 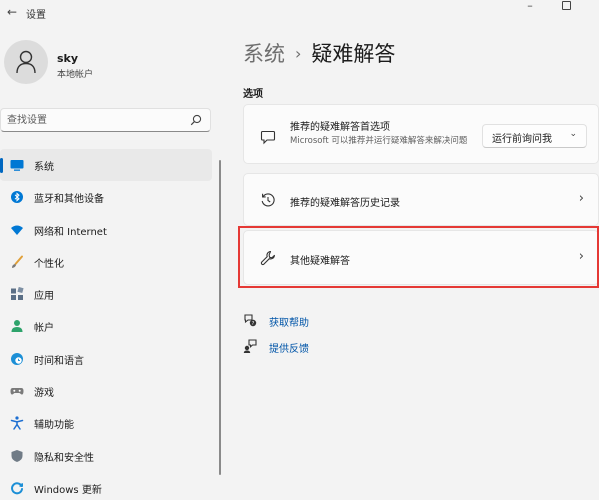 I want to click on back-arrow-icon: ←, so click(x=12, y=12).